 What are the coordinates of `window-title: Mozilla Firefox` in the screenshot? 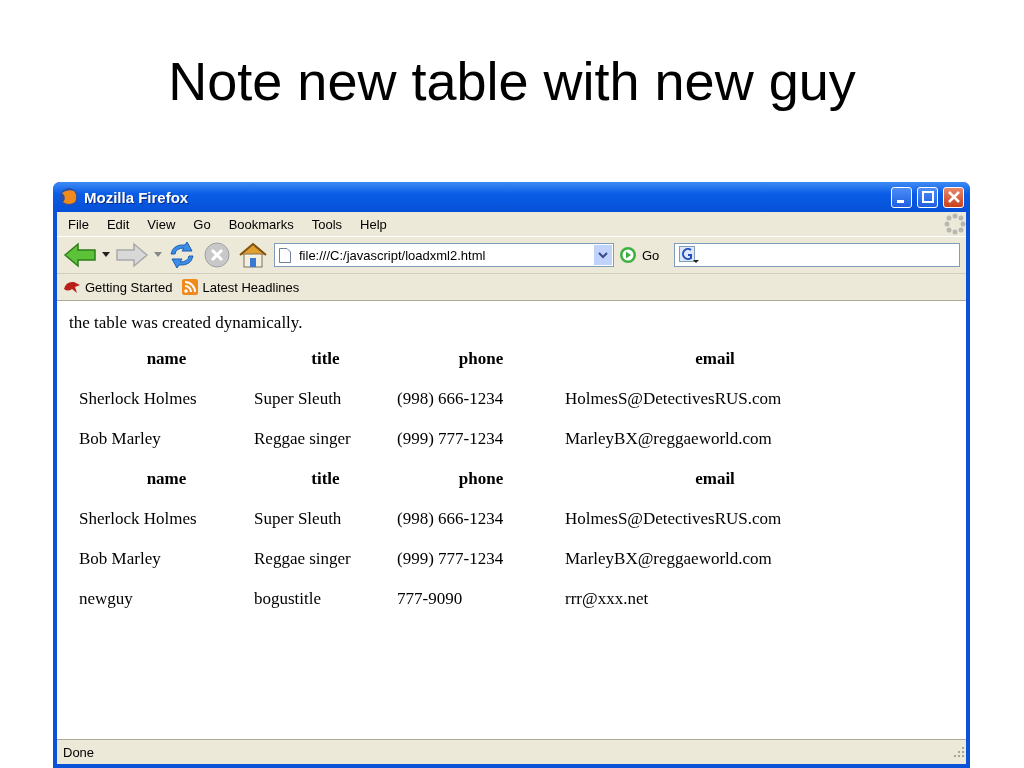 It's located at (137, 197).